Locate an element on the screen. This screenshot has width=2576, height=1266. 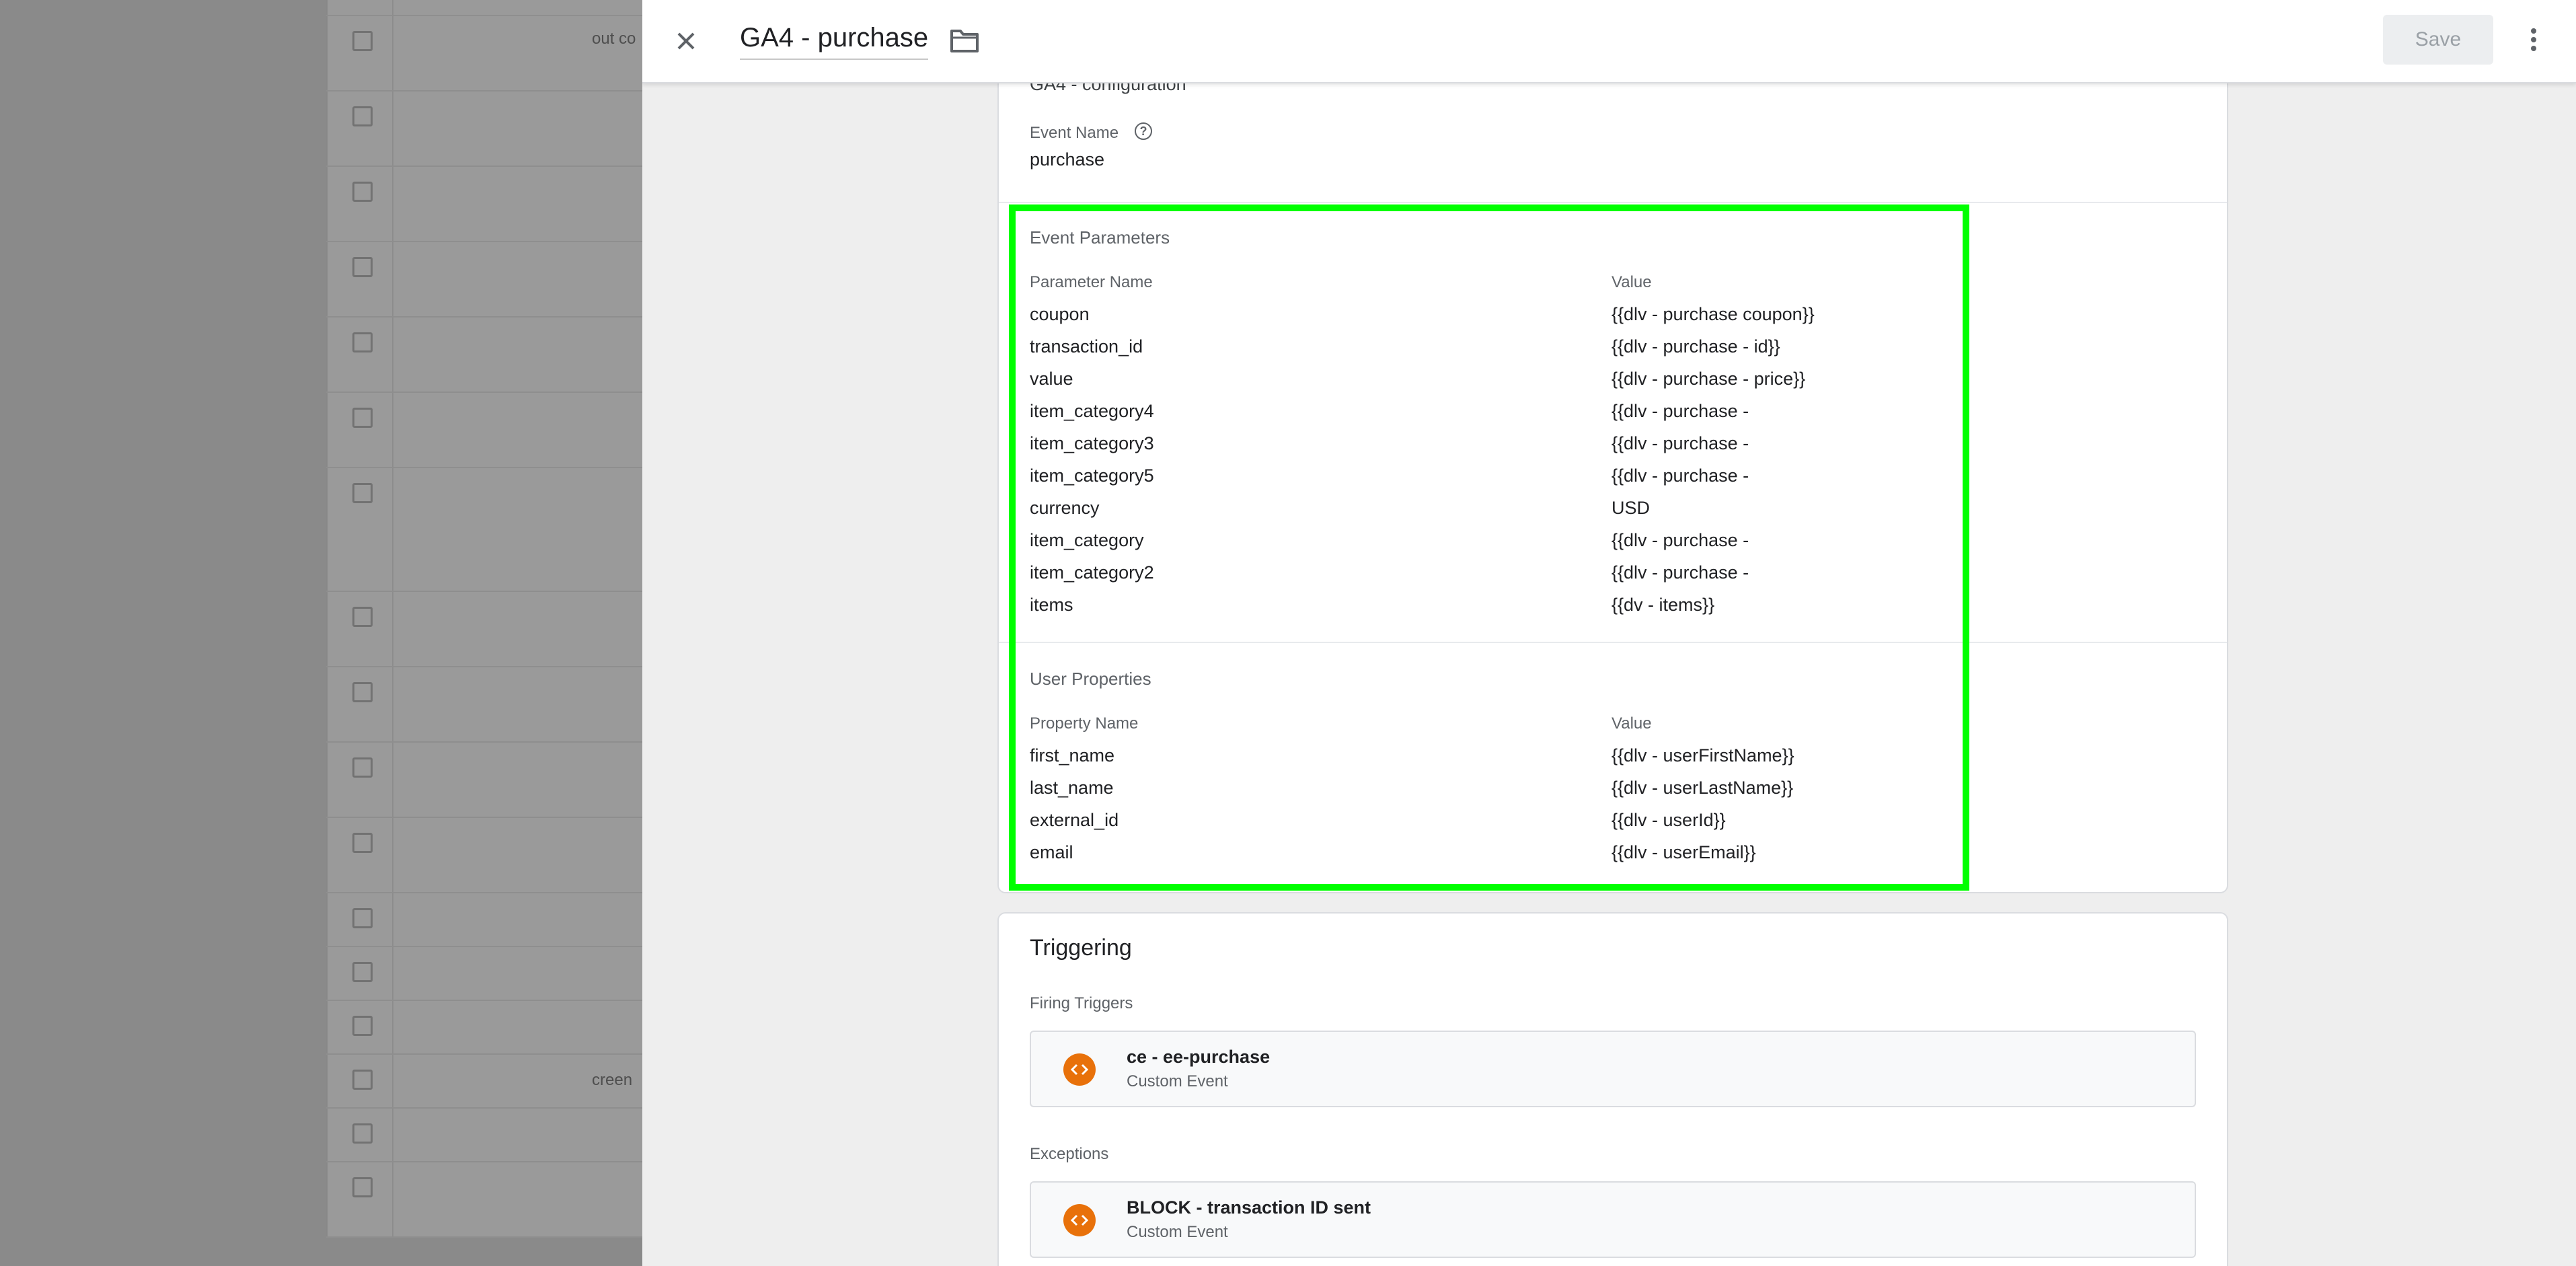
parameter-name: item_category3 is located at coordinates (1092, 443).